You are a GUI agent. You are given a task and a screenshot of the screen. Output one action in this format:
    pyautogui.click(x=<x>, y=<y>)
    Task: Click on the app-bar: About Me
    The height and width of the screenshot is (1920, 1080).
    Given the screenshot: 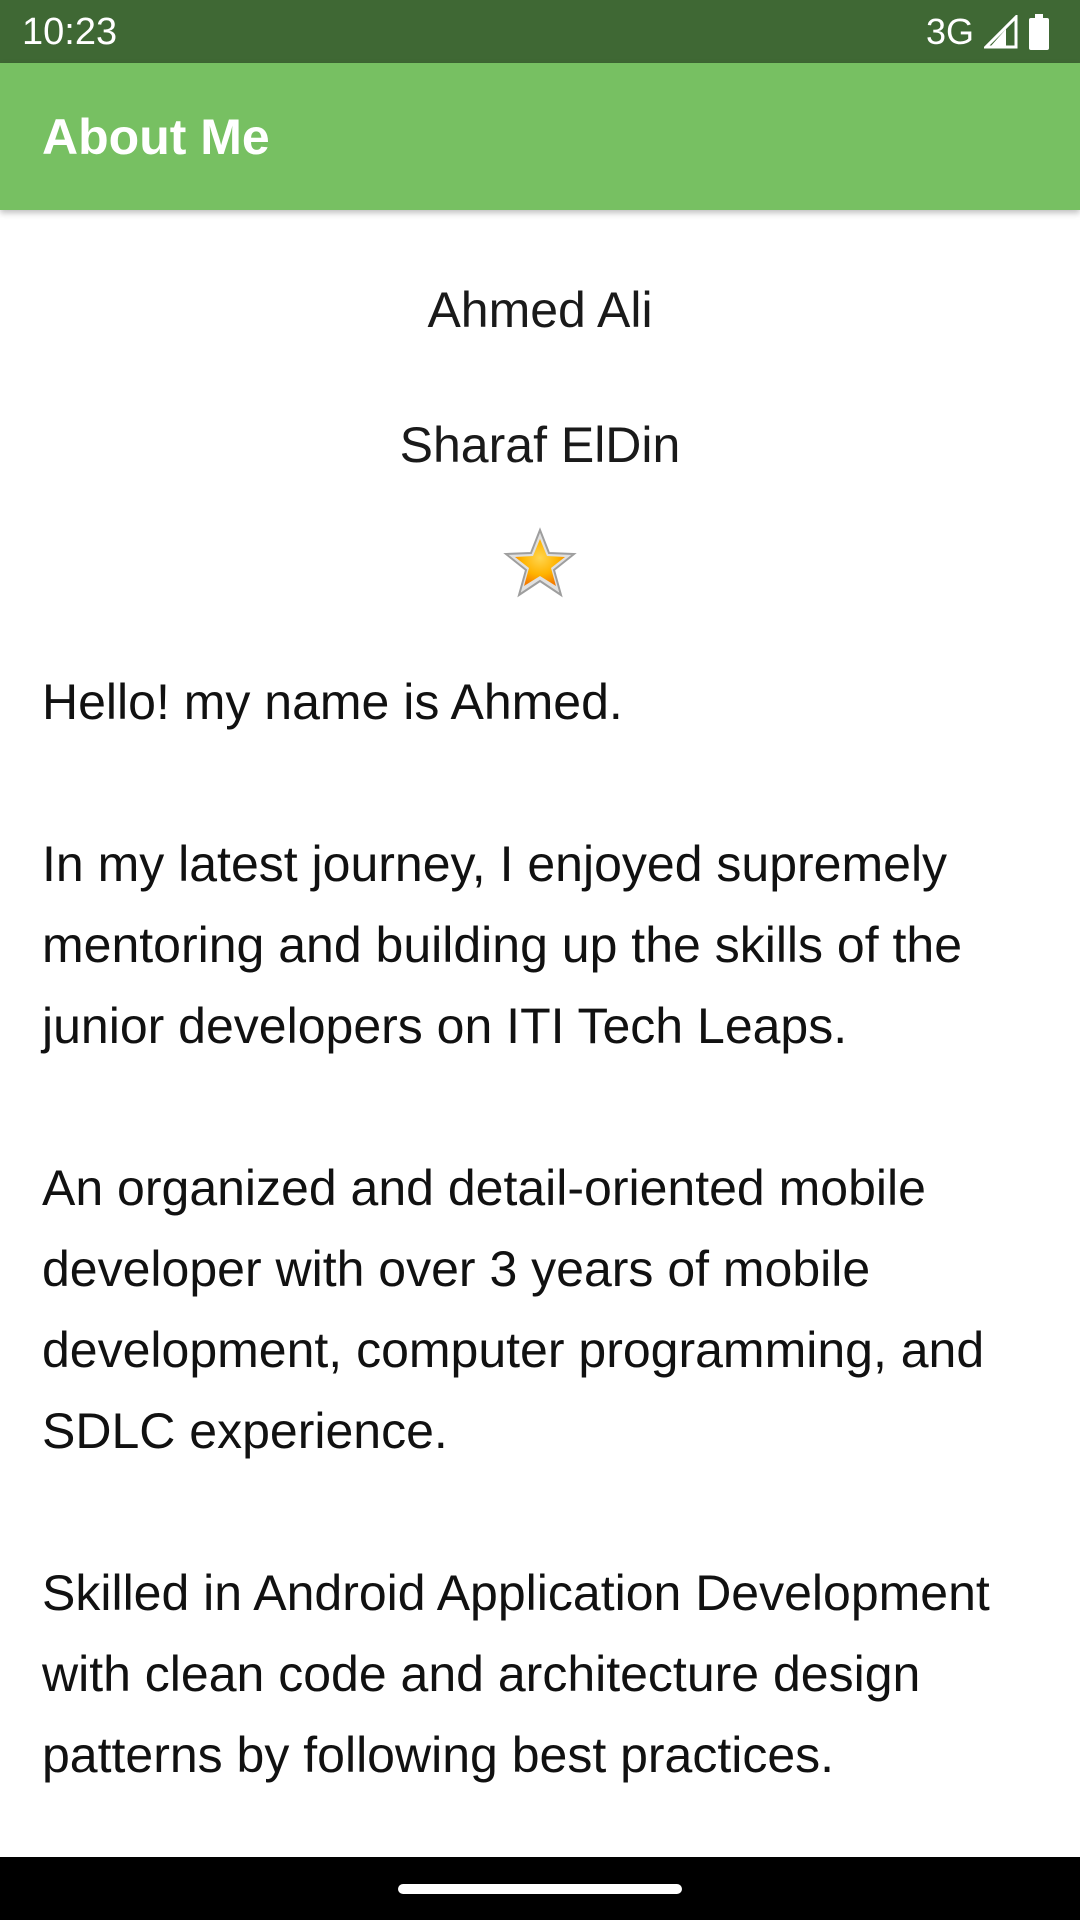 What is the action you would take?
    pyautogui.click(x=540, y=136)
    